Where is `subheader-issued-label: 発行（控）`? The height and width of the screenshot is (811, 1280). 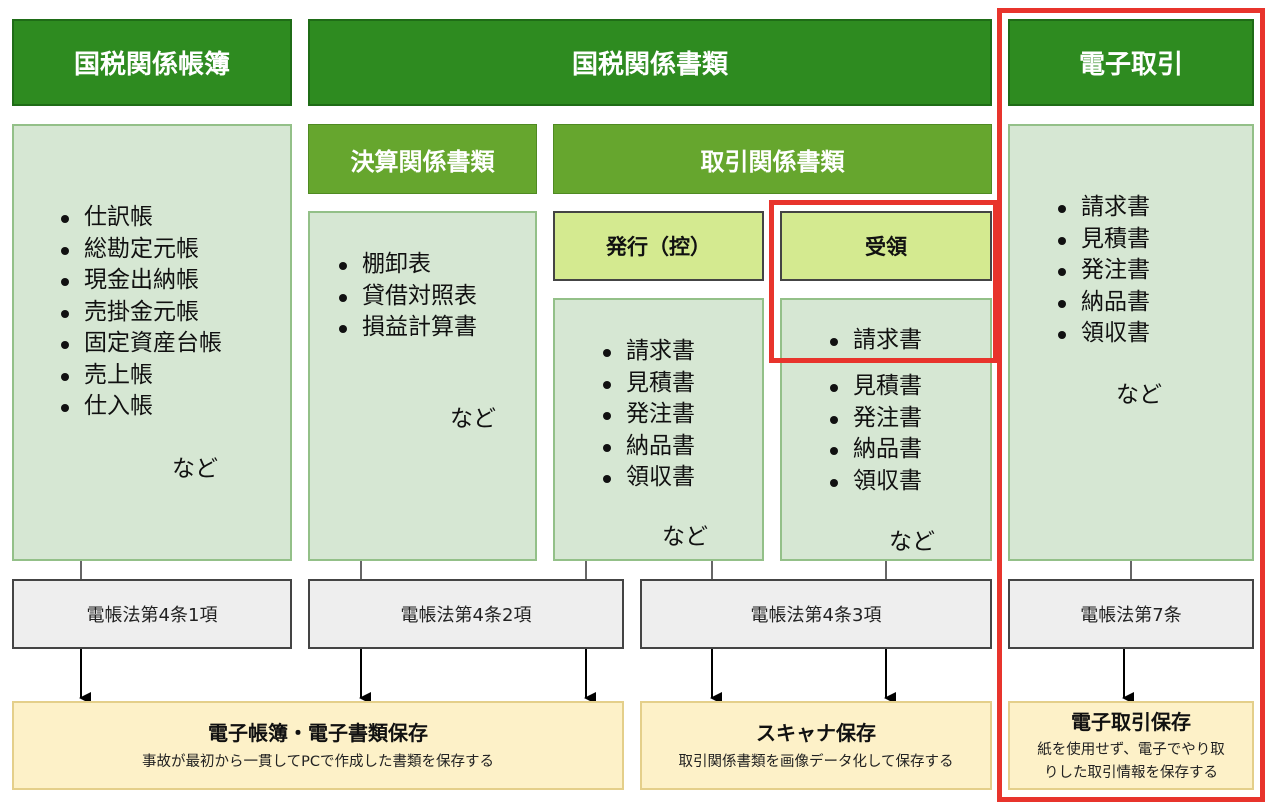 subheader-issued-label: 発行（控） is located at coordinates (658, 247).